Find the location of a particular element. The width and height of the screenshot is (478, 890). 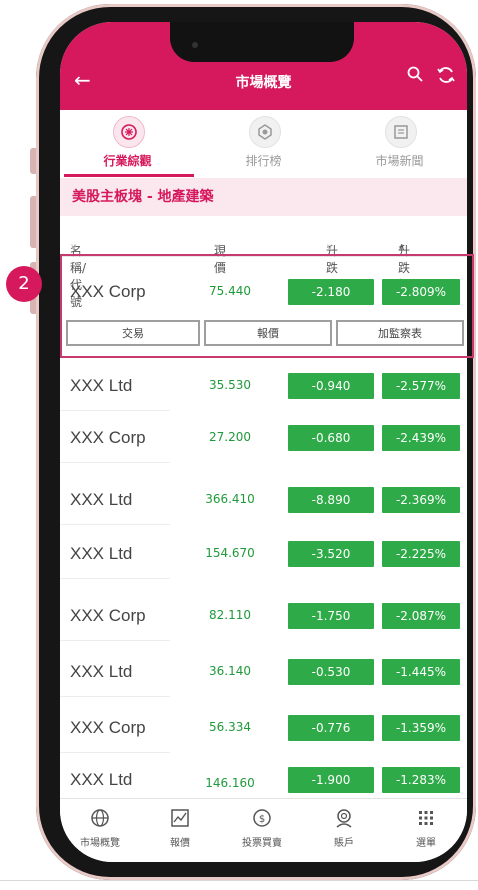

chevron-up-icon: ∧ is located at coordinates (402, 247).